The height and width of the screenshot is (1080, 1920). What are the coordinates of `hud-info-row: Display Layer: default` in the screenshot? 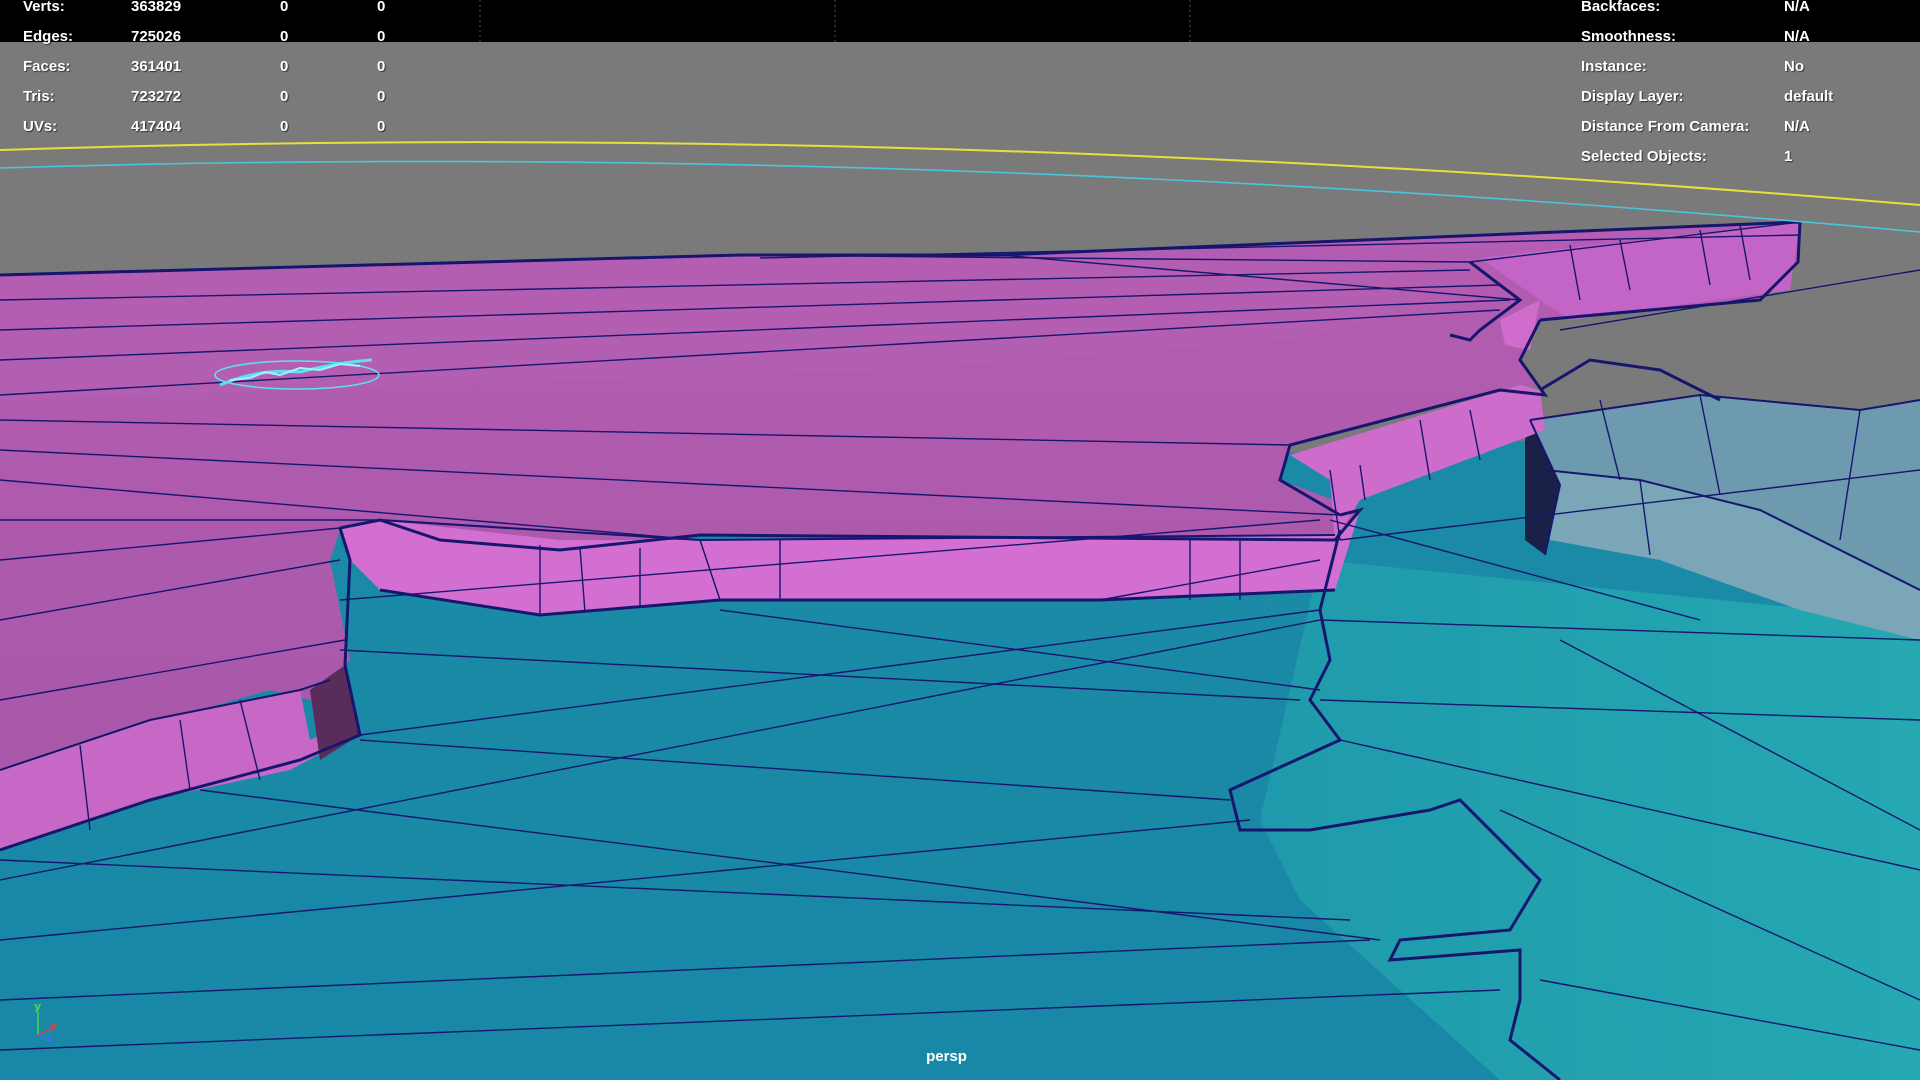 It's located at (960, 97).